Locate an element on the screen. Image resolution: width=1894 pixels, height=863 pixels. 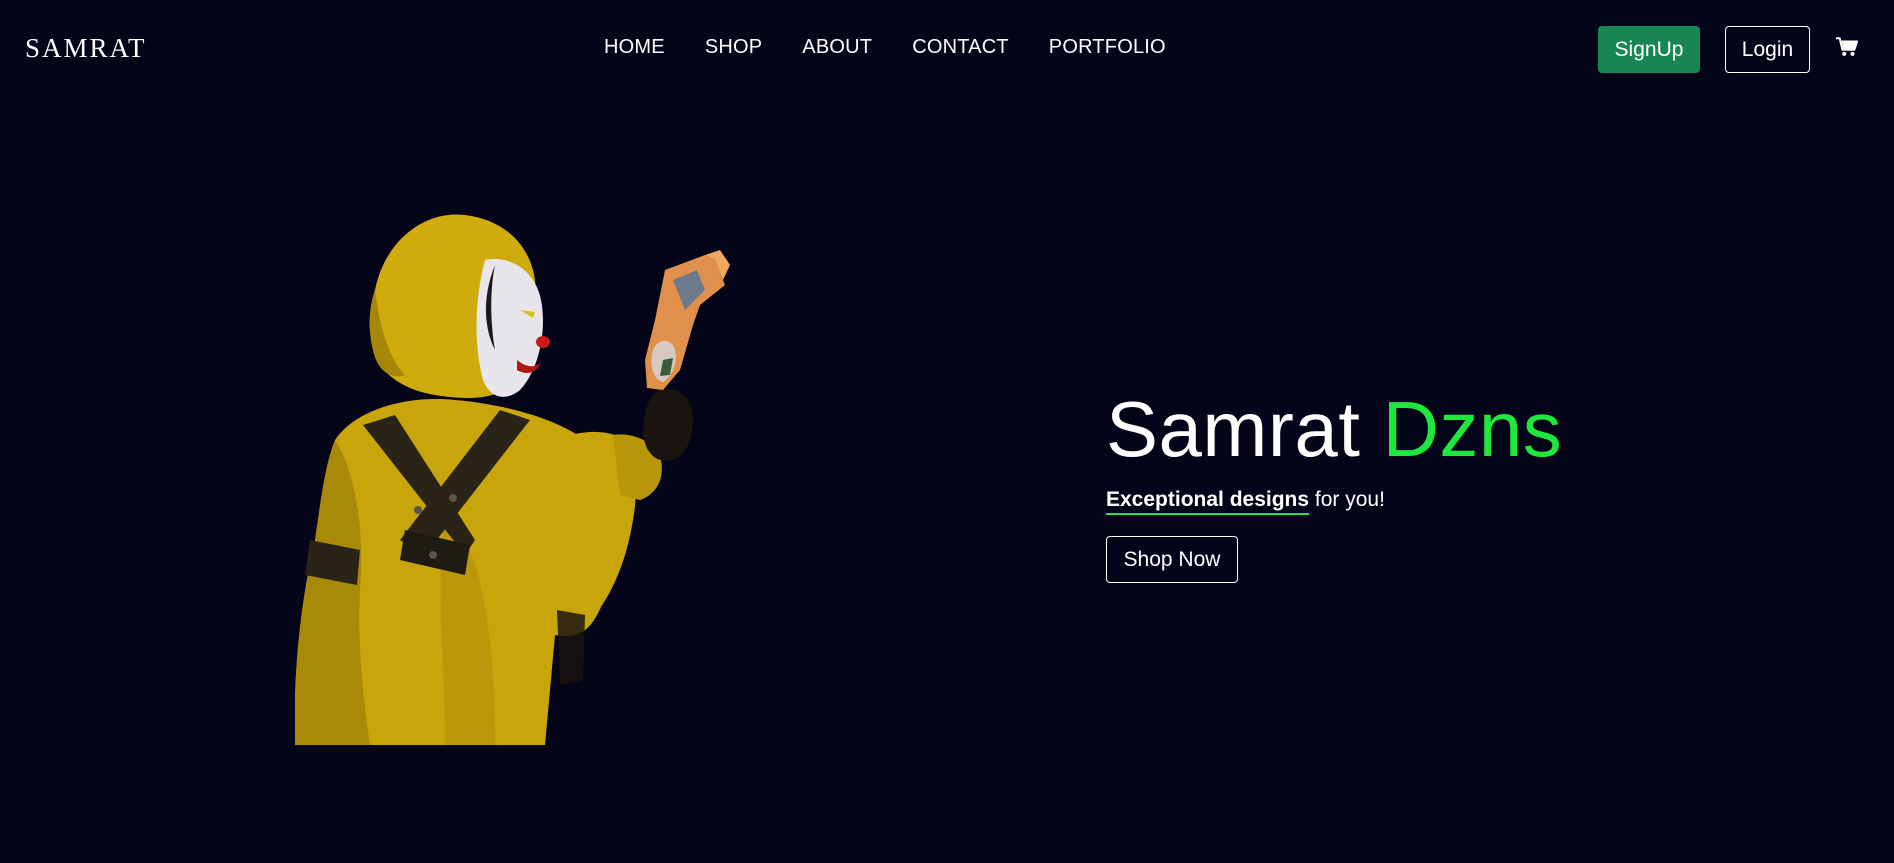
nav-home: HOME is located at coordinates (634, 47).